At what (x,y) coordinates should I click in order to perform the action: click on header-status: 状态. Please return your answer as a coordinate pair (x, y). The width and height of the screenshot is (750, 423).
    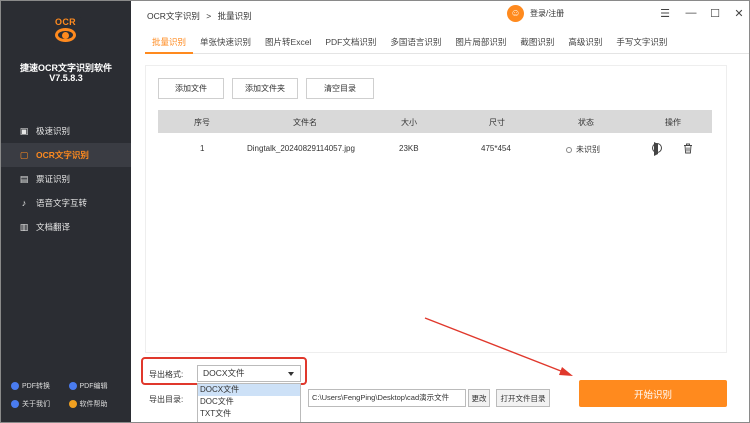
    Looking at the image, I should click on (586, 122).